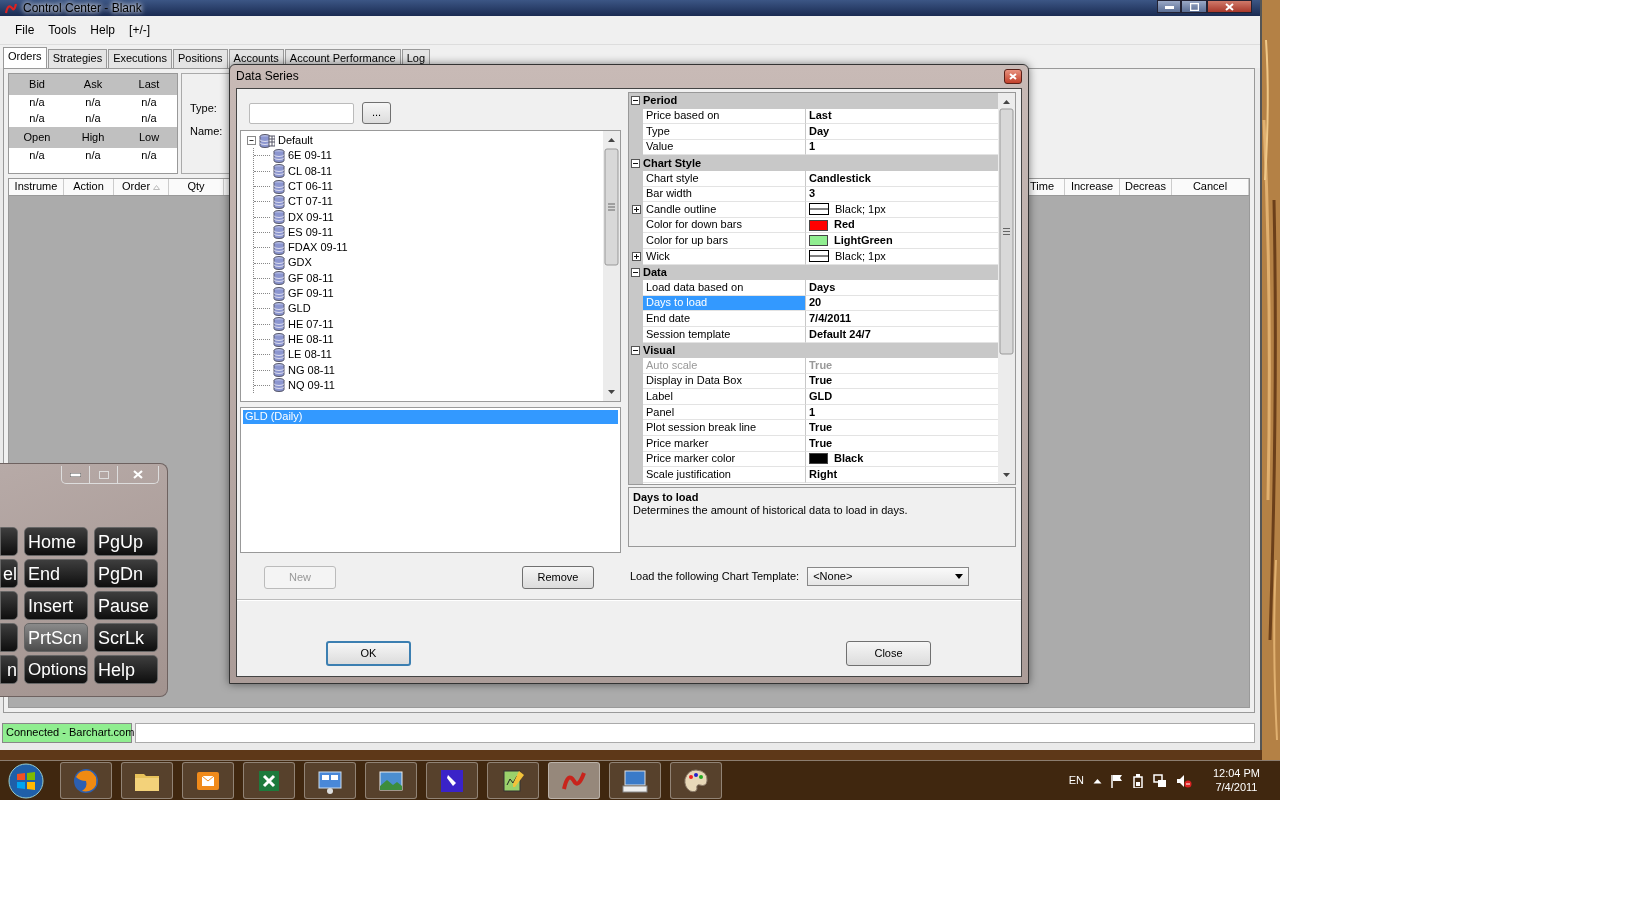 This screenshot has height=924, width=1644. What do you see at coordinates (56, 669) in the screenshot?
I see `key: Options` at bounding box center [56, 669].